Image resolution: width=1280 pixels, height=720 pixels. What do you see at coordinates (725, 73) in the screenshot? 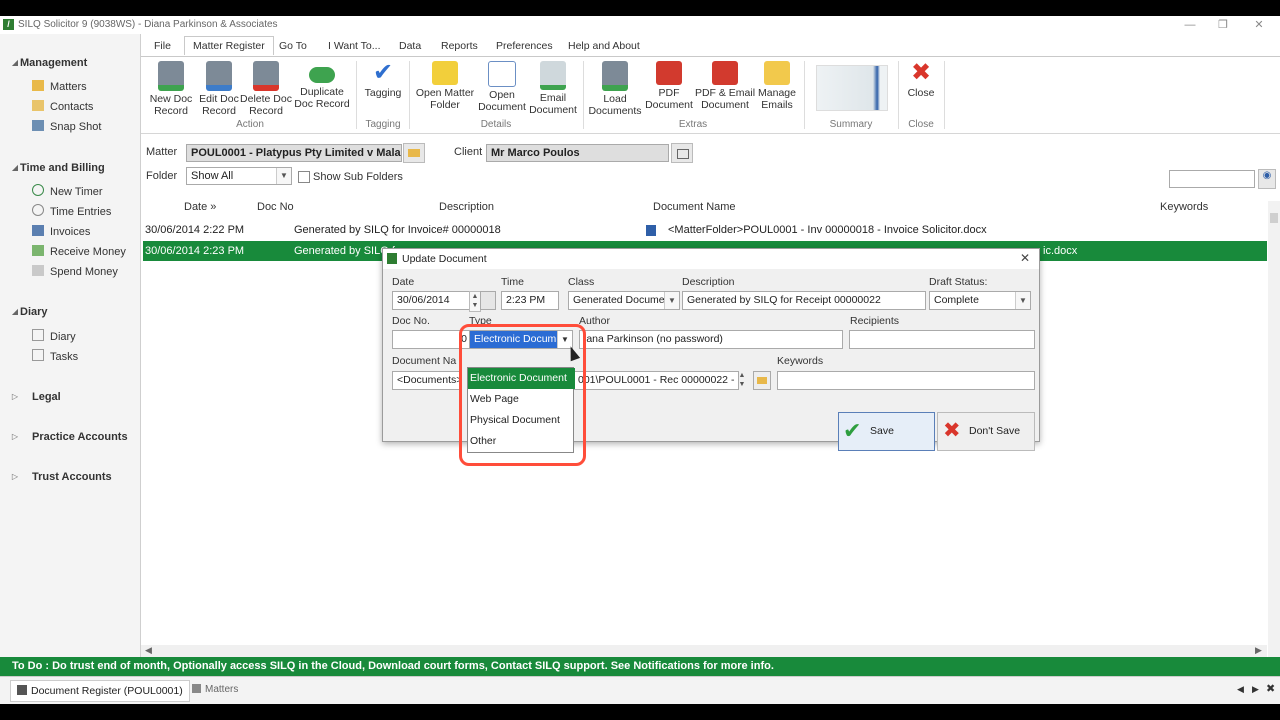
I see `pdf-email-icon` at bounding box center [725, 73].